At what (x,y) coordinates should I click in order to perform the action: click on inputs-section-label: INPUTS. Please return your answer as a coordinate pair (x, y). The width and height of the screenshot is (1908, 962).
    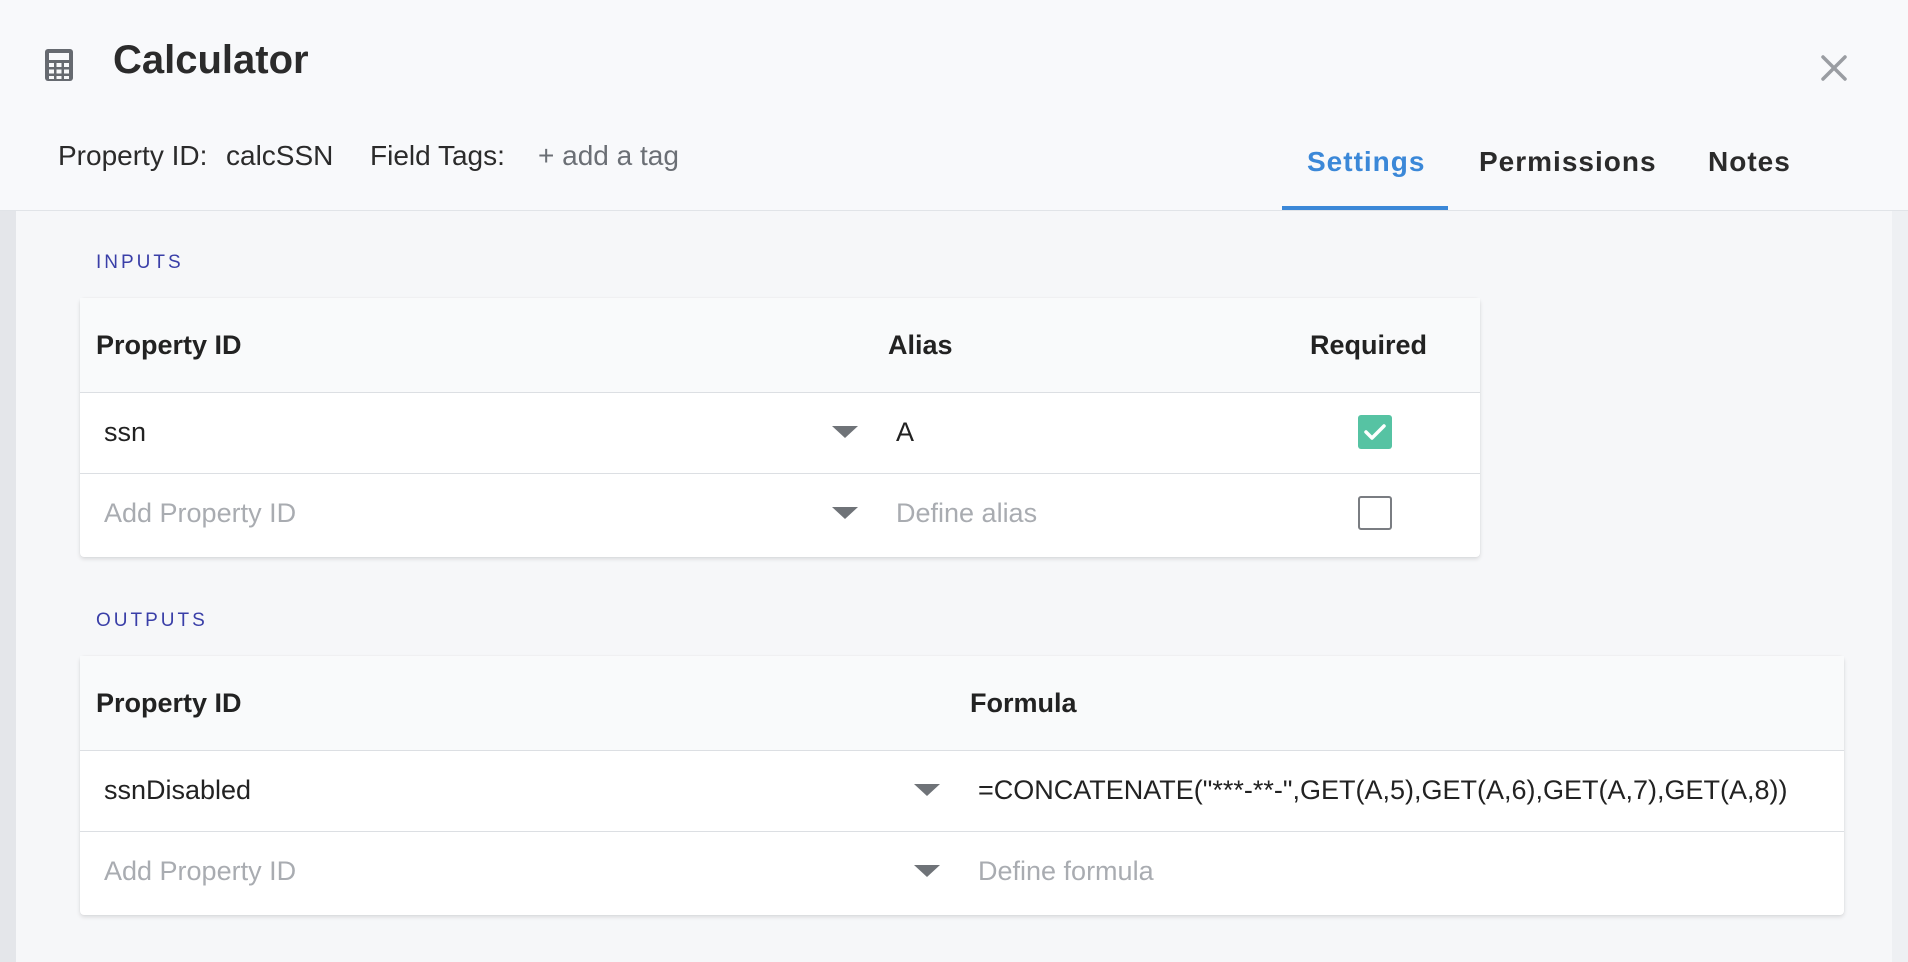
    Looking at the image, I should click on (140, 262).